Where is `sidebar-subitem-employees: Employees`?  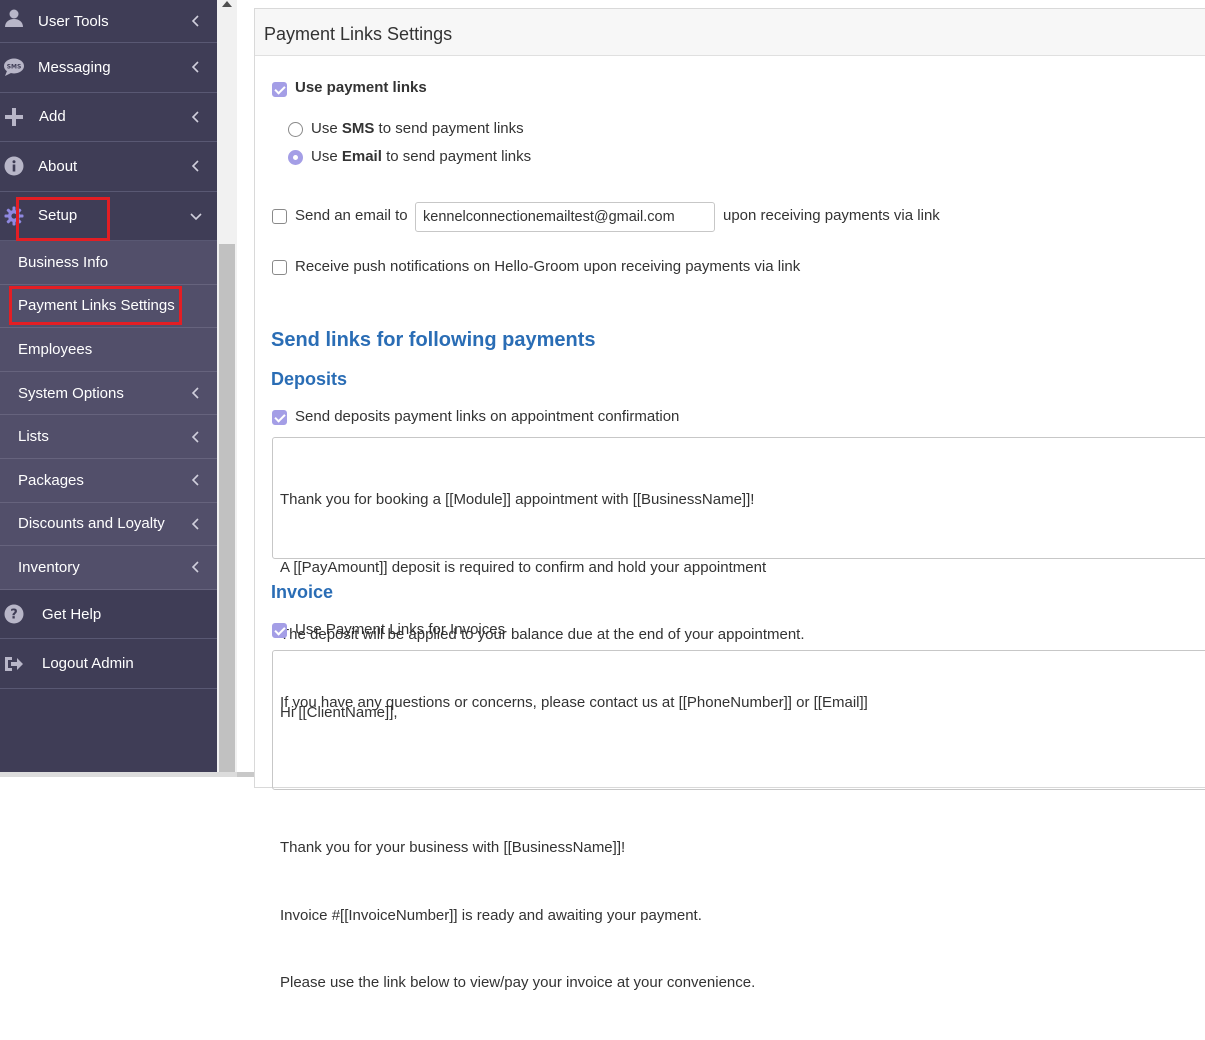 sidebar-subitem-employees: Employees is located at coordinates (108, 350).